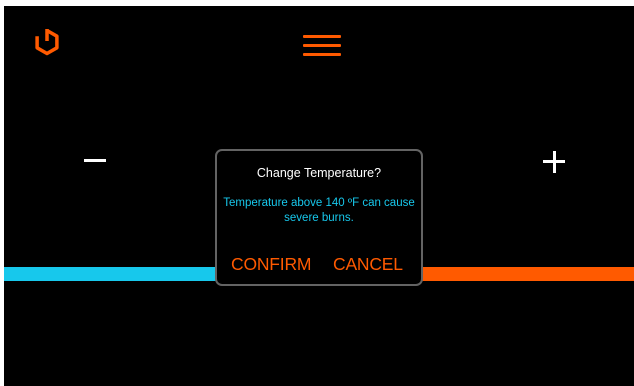 This screenshot has width=634, height=386. What do you see at coordinates (554, 162) in the screenshot?
I see `increase-temperature-button` at bounding box center [554, 162].